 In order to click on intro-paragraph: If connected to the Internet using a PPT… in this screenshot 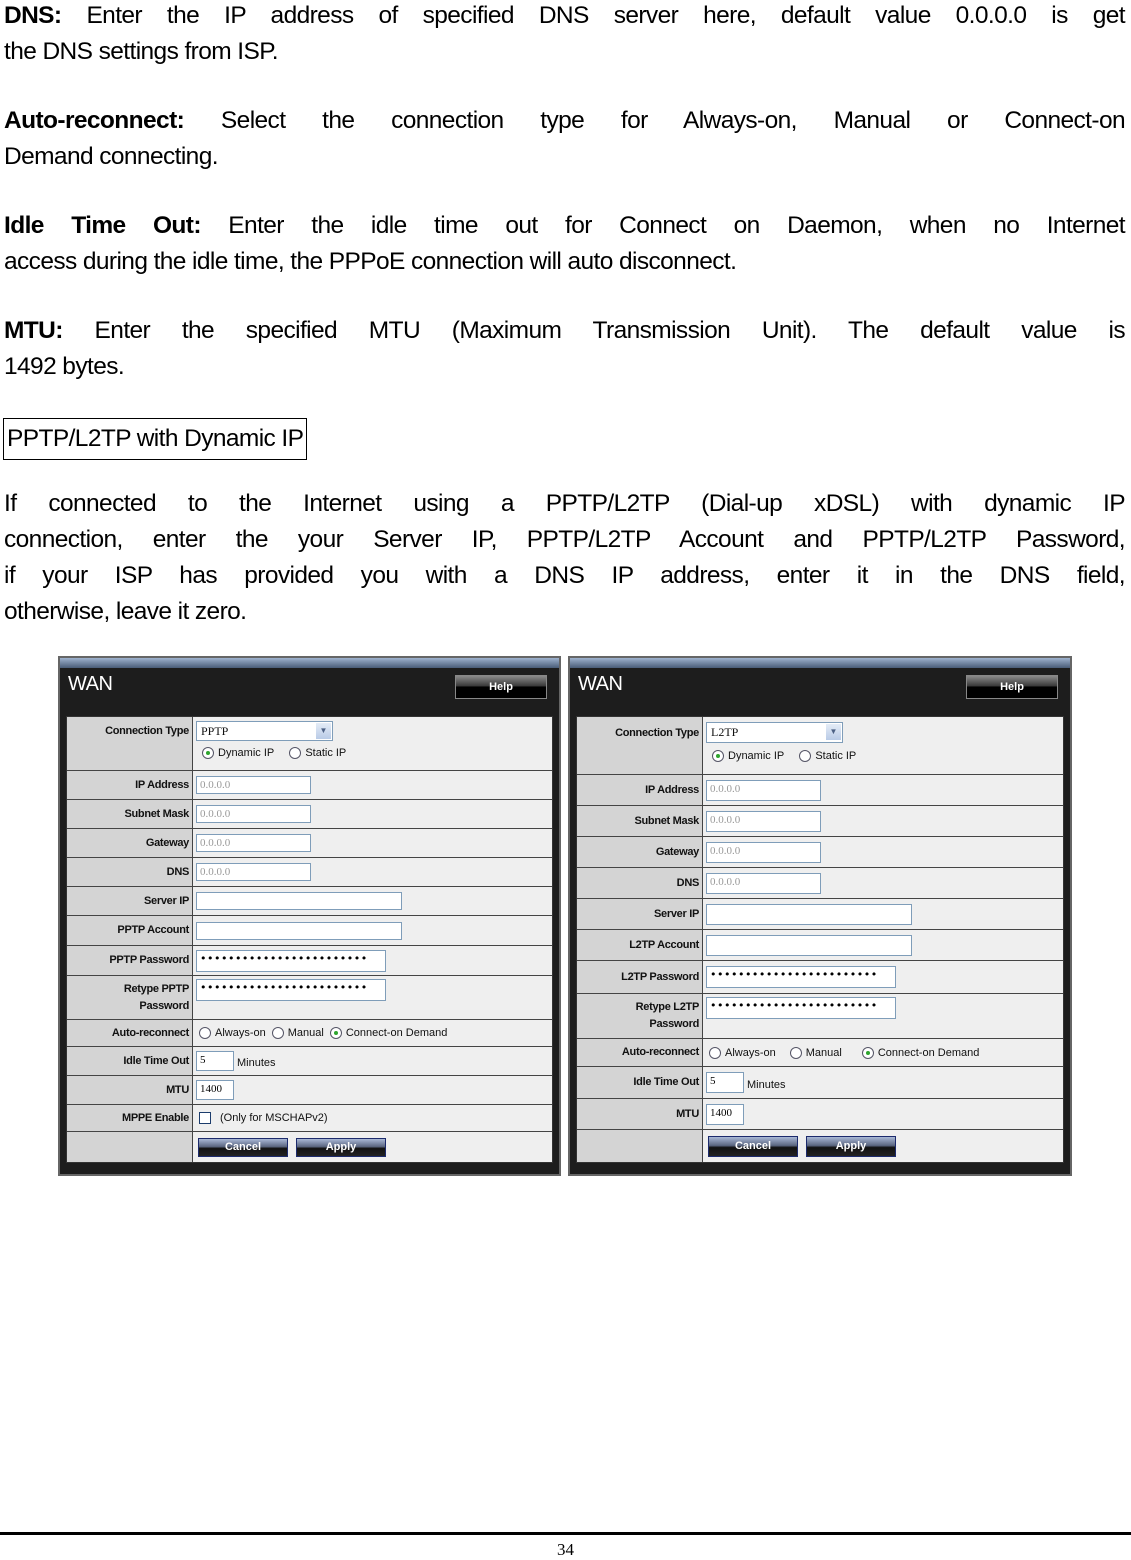, I will do `click(565, 558)`.